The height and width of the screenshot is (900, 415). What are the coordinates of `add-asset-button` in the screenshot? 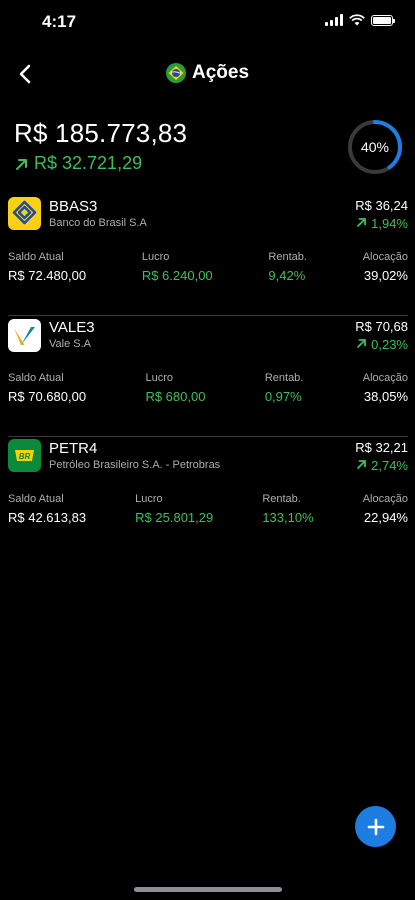 It's located at (375, 826).